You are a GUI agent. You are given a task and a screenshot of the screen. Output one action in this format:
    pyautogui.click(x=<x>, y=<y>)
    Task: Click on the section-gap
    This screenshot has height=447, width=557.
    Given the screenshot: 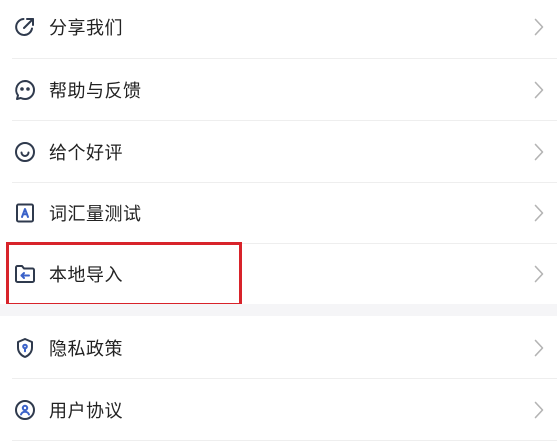 What is the action you would take?
    pyautogui.click(x=278, y=310)
    